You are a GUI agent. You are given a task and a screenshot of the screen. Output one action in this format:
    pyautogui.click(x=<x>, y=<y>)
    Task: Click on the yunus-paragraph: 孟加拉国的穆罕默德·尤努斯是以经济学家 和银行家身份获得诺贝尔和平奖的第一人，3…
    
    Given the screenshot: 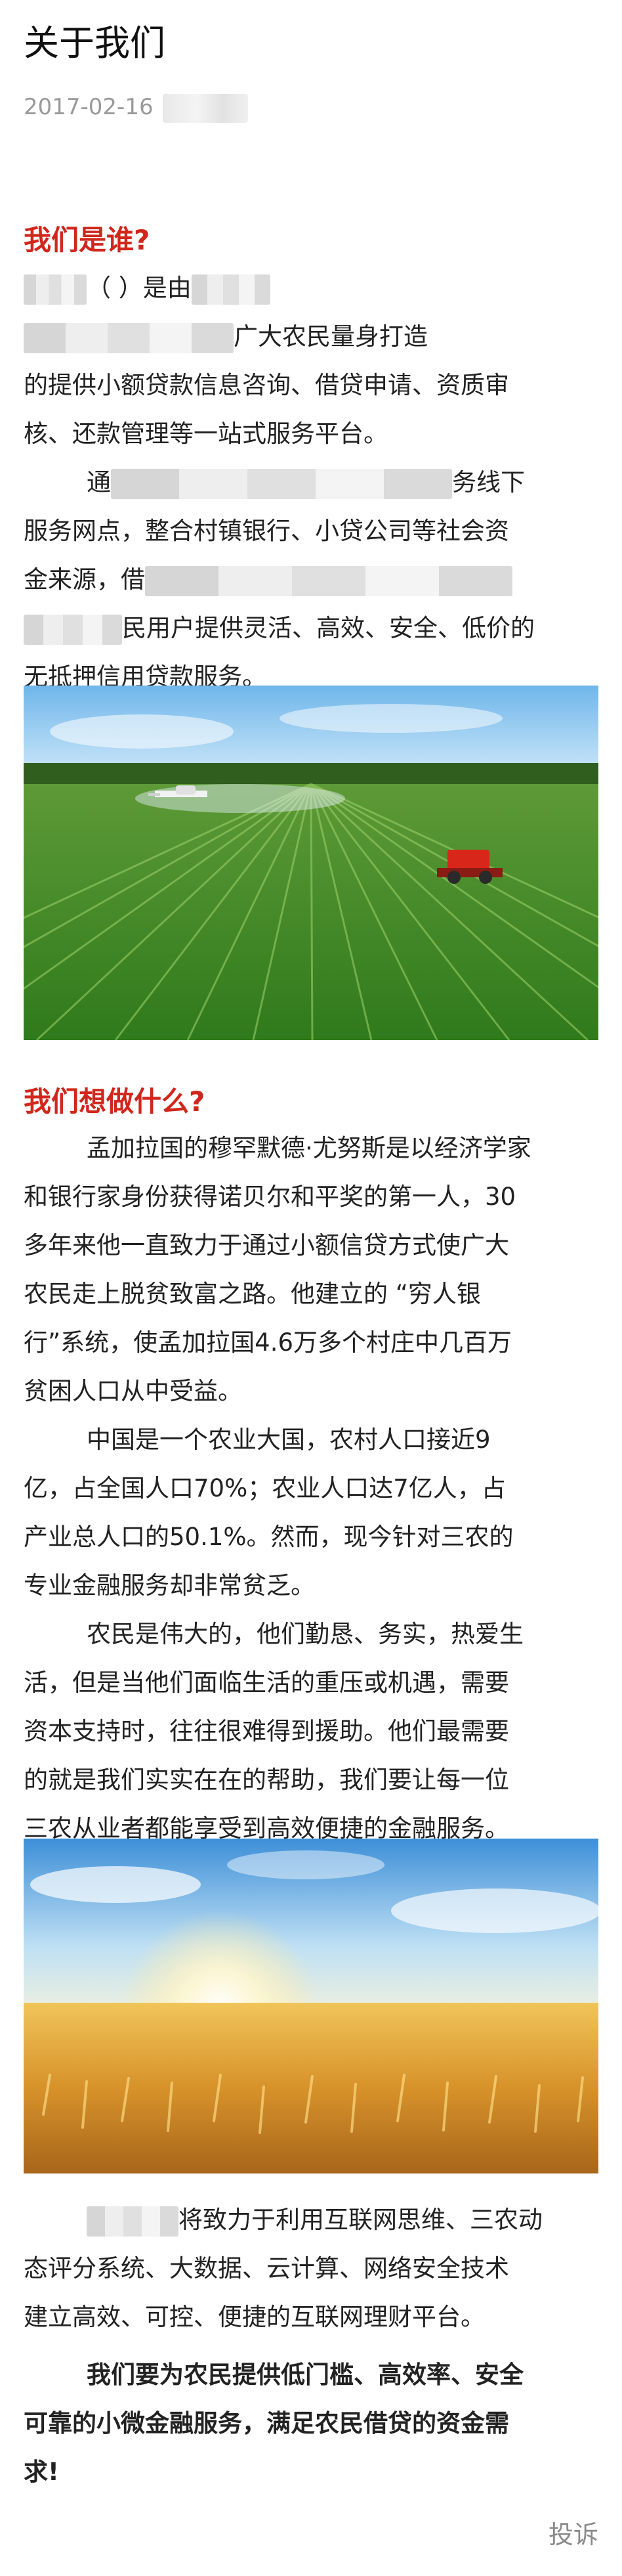 What is the action you would take?
    pyautogui.click(x=311, y=1270)
    